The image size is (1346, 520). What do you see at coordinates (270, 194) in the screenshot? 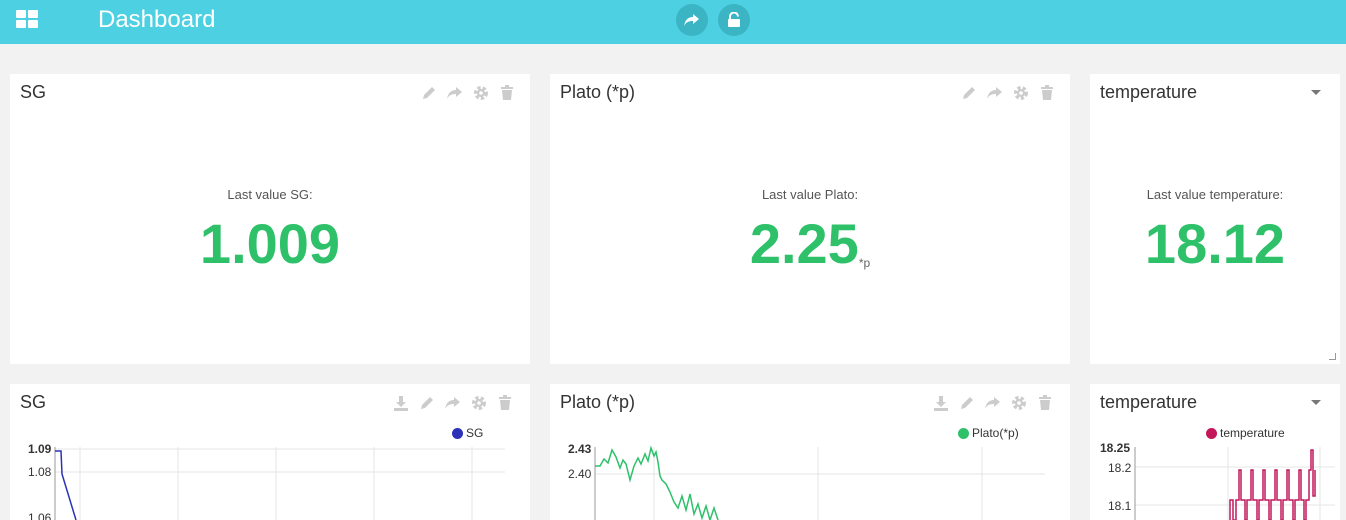
I see `last-value-label: Last value SG:` at bounding box center [270, 194].